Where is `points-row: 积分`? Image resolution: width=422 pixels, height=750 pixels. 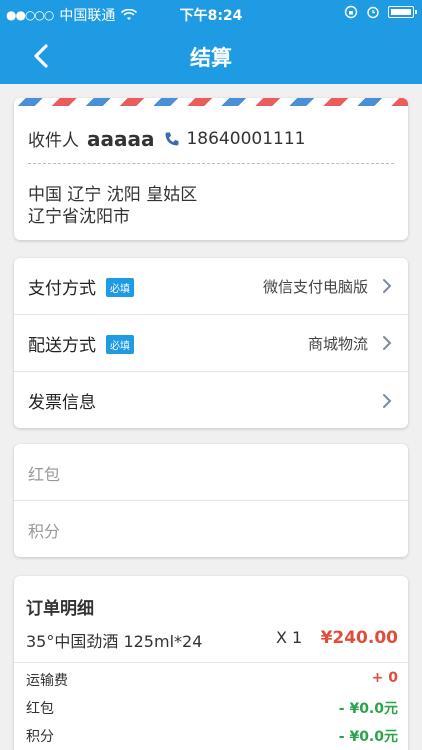
points-row: 积分 is located at coordinates (211, 529).